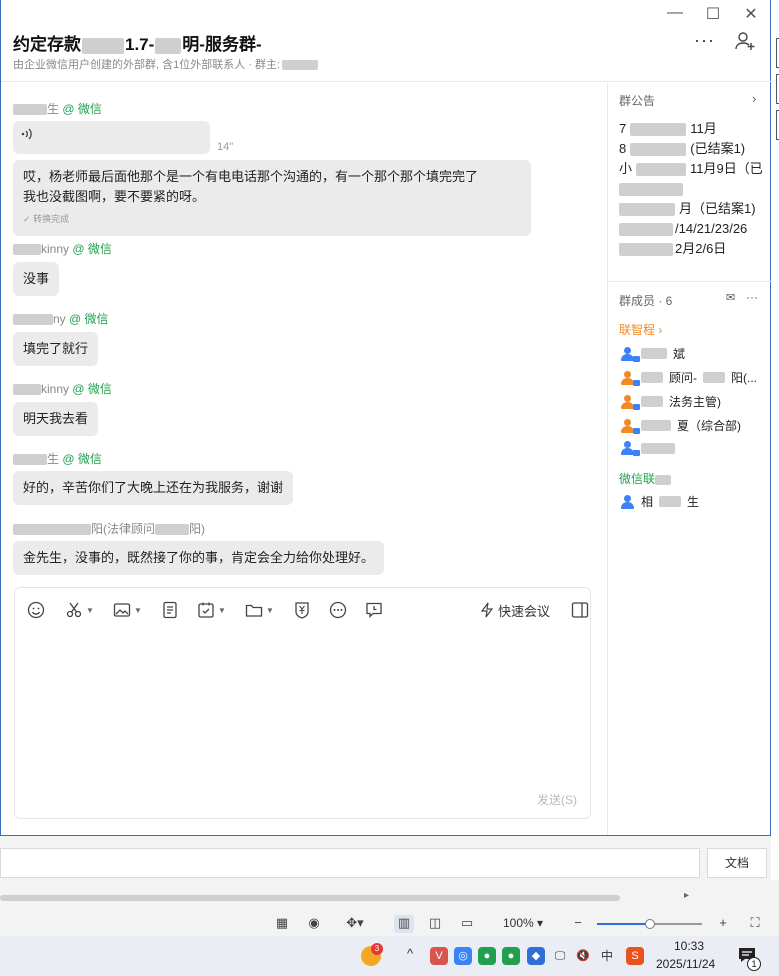 This screenshot has height=976, width=779. I want to click on member-item: 相生, so click(660, 501).